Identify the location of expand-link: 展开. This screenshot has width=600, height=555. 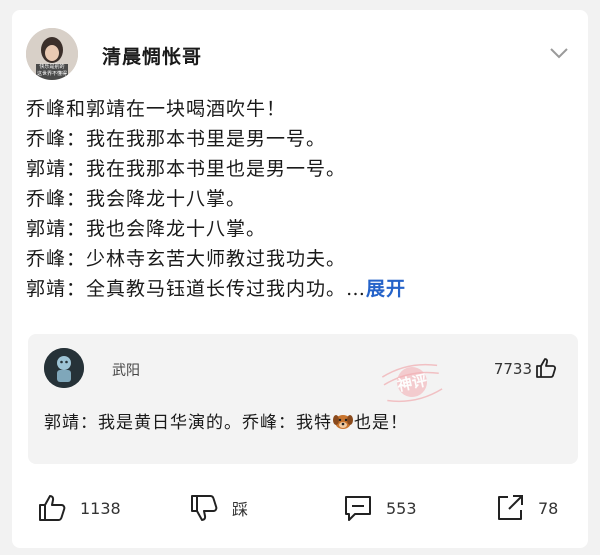
(386, 289).